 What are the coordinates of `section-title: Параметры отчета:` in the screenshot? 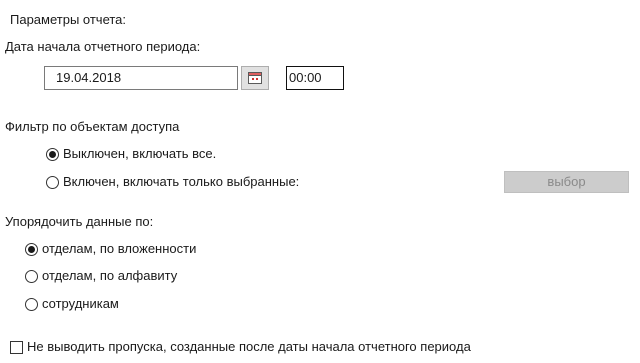 It's located at (68, 19).